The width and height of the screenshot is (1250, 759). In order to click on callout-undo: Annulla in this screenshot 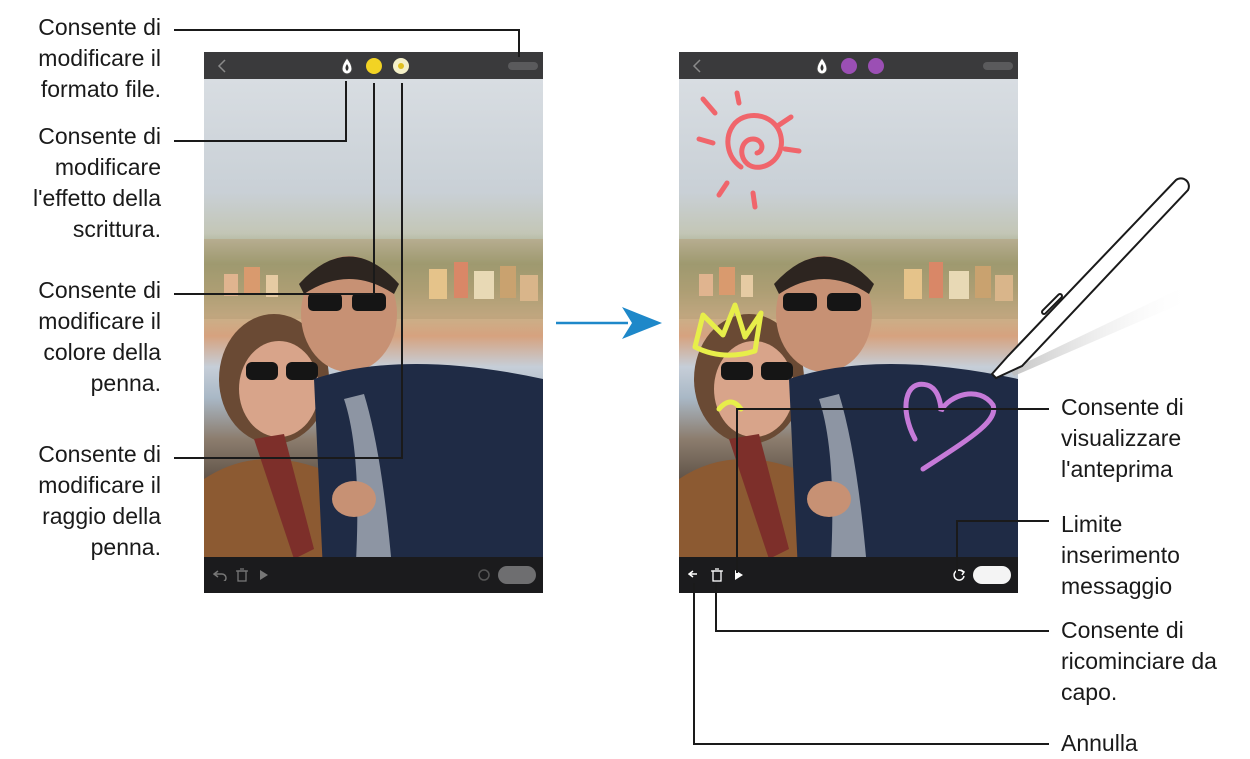, I will do `click(1099, 743)`.